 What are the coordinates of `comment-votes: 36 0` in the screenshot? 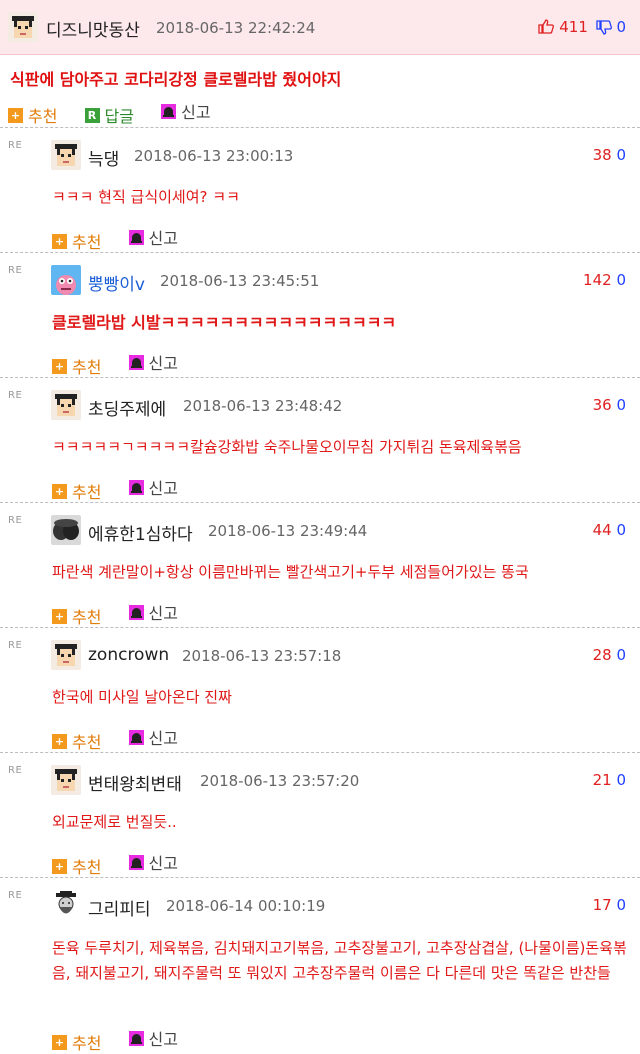 It's located at (609, 405).